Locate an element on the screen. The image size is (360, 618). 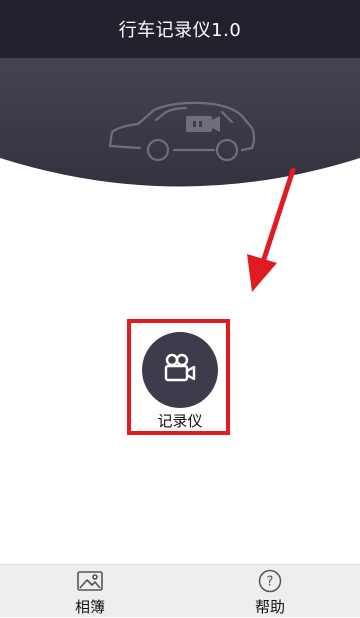
video-camera-icon is located at coordinates (180, 370).